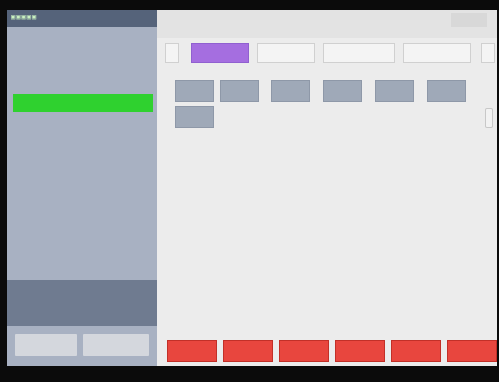  What do you see at coordinates (172, 53) in the screenshot?
I see `tab-prev-button` at bounding box center [172, 53].